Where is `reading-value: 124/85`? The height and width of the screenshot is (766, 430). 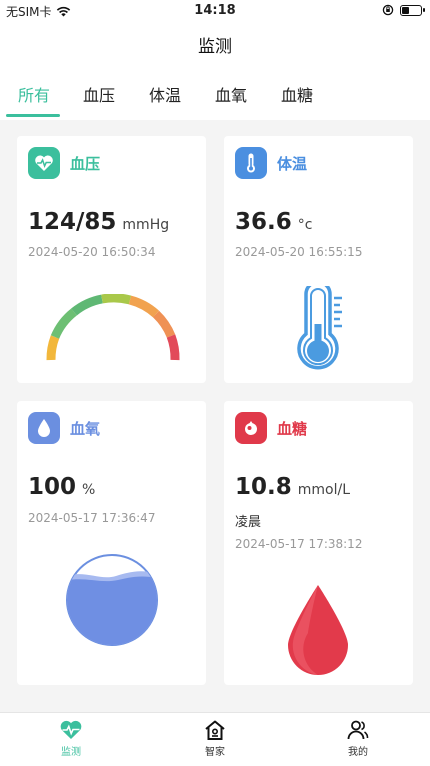 reading-value: 124/85 is located at coordinates (72, 222).